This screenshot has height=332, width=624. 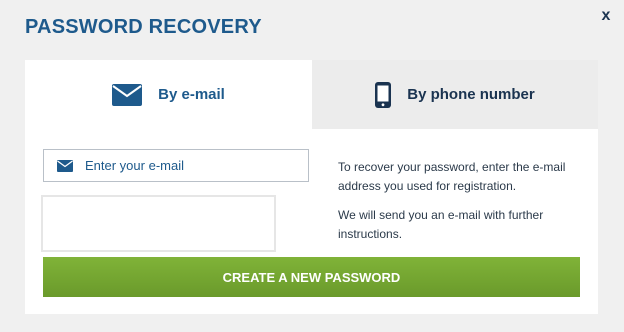 What do you see at coordinates (606, 16) in the screenshot?
I see `close-button: x` at bounding box center [606, 16].